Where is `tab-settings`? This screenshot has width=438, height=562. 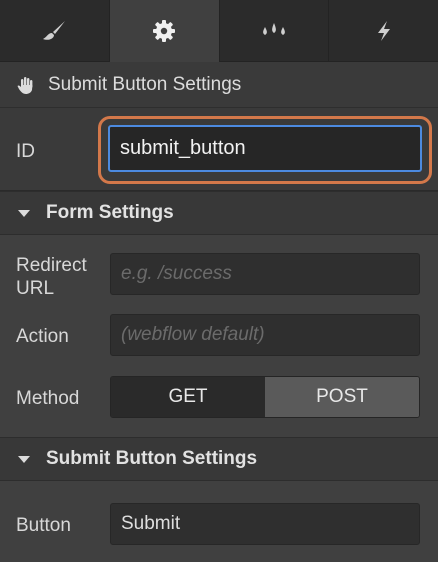
tab-settings is located at coordinates (164, 31).